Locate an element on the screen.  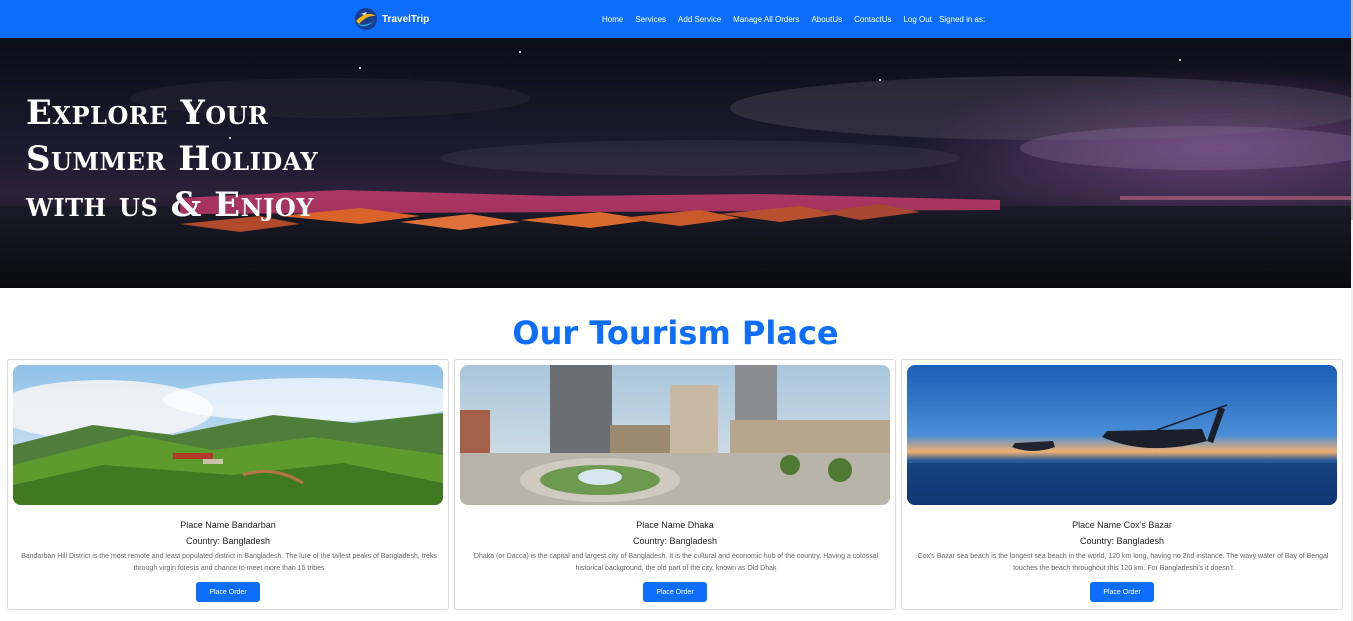
coxs-bazar-image is located at coordinates (1122, 435).